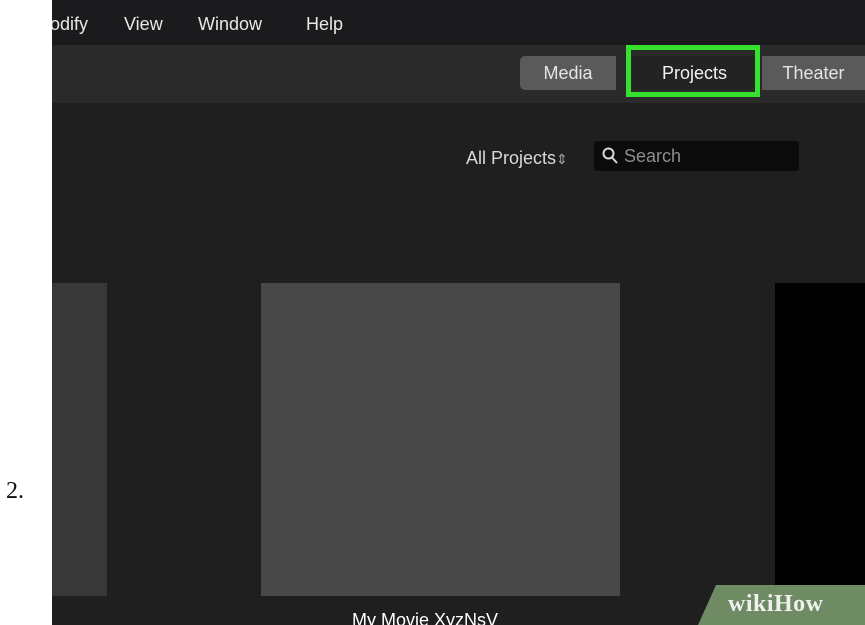 The width and height of the screenshot is (865, 625). What do you see at coordinates (610, 155) in the screenshot?
I see `search-icon` at bounding box center [610, 155].